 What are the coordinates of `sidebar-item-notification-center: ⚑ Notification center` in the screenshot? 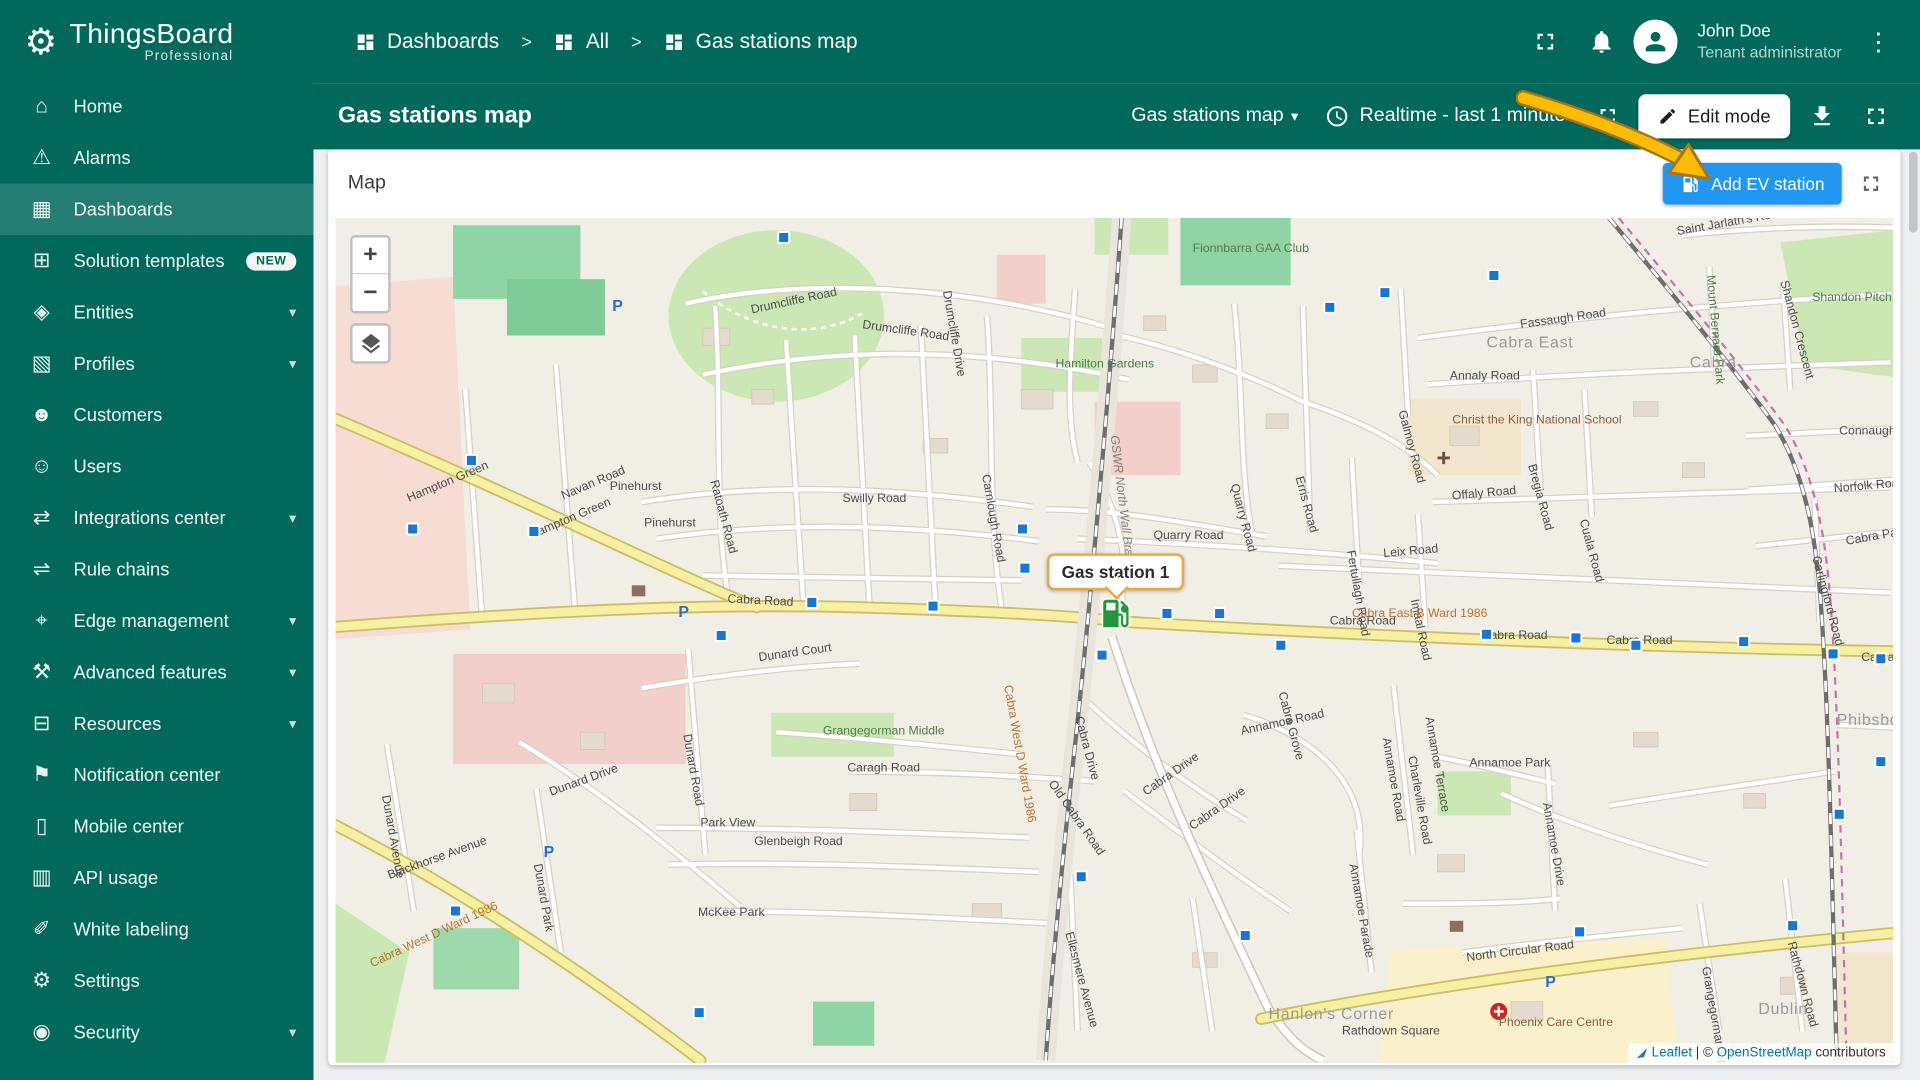 It's located at (156, 774).